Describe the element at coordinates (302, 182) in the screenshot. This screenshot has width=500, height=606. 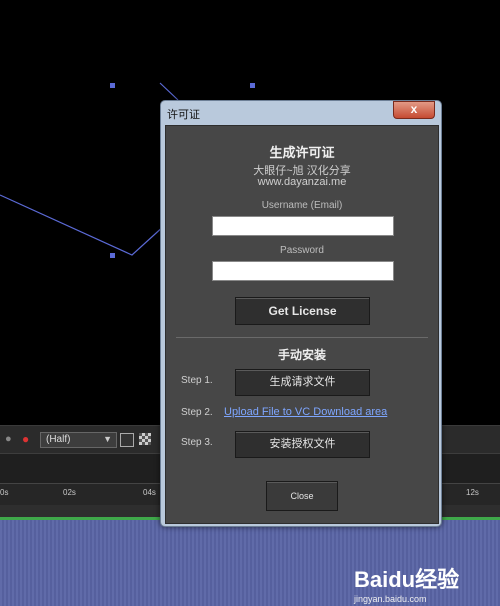
I see `website-text: www.dayanzai.me` at that location.